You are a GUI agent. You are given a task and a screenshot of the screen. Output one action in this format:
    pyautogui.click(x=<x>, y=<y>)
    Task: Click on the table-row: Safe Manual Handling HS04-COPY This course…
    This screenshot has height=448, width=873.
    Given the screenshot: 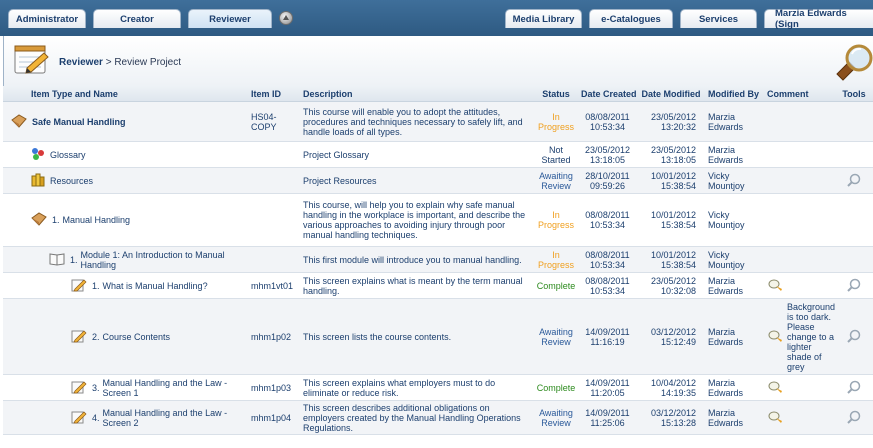 What is the action you would take?
    pyautogui.click(x=438, y=121)
    